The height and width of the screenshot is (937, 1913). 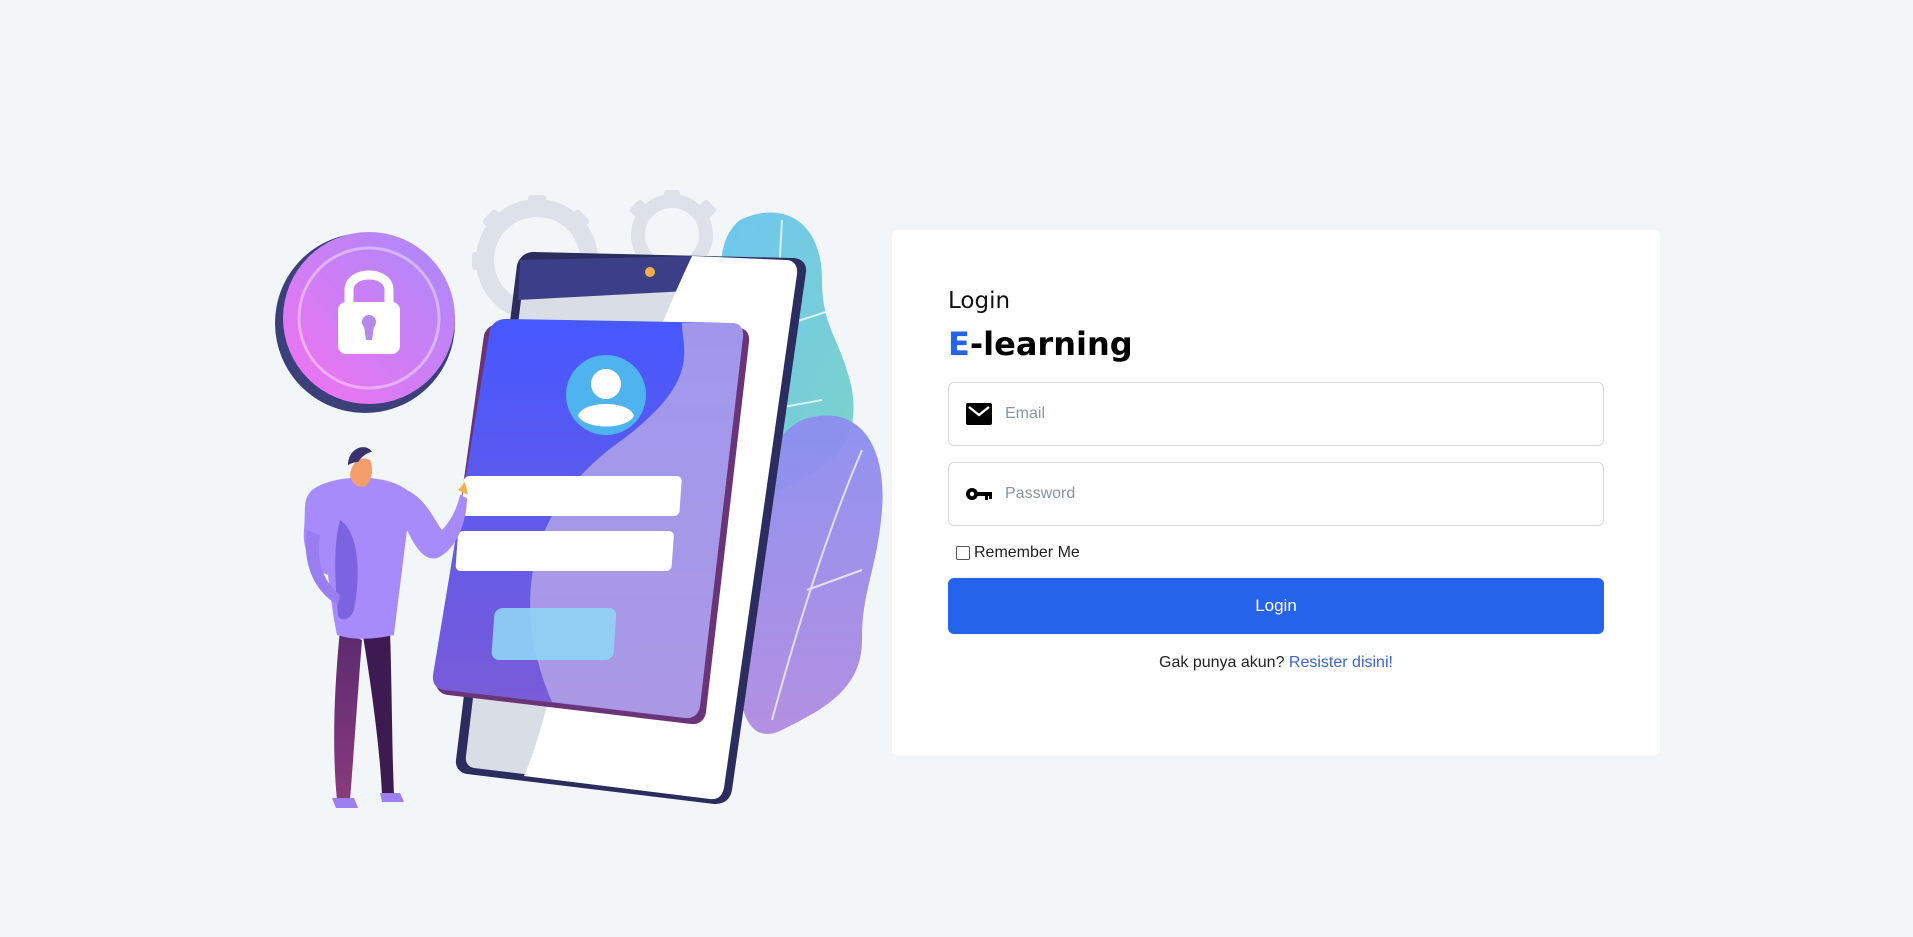 What do you see at coordinates (1276, 606) in the screenshot?
I see `login-button: Login` at bounding box center [1276, 606].